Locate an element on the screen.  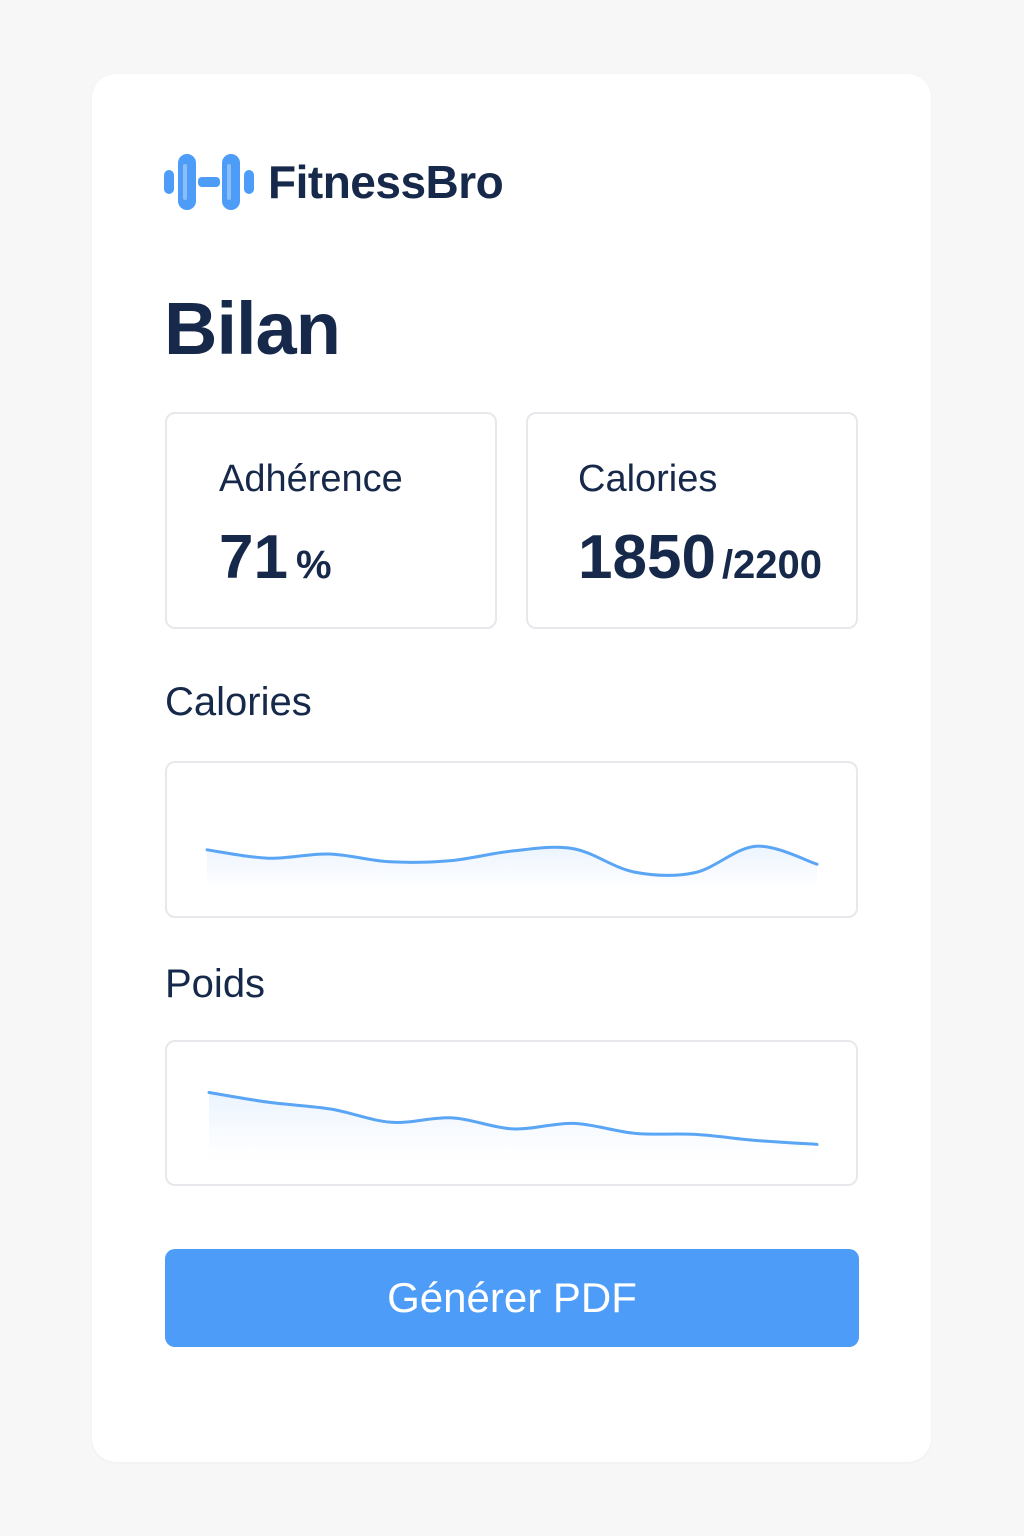
weight-area is located at coordinates (513, 1127).